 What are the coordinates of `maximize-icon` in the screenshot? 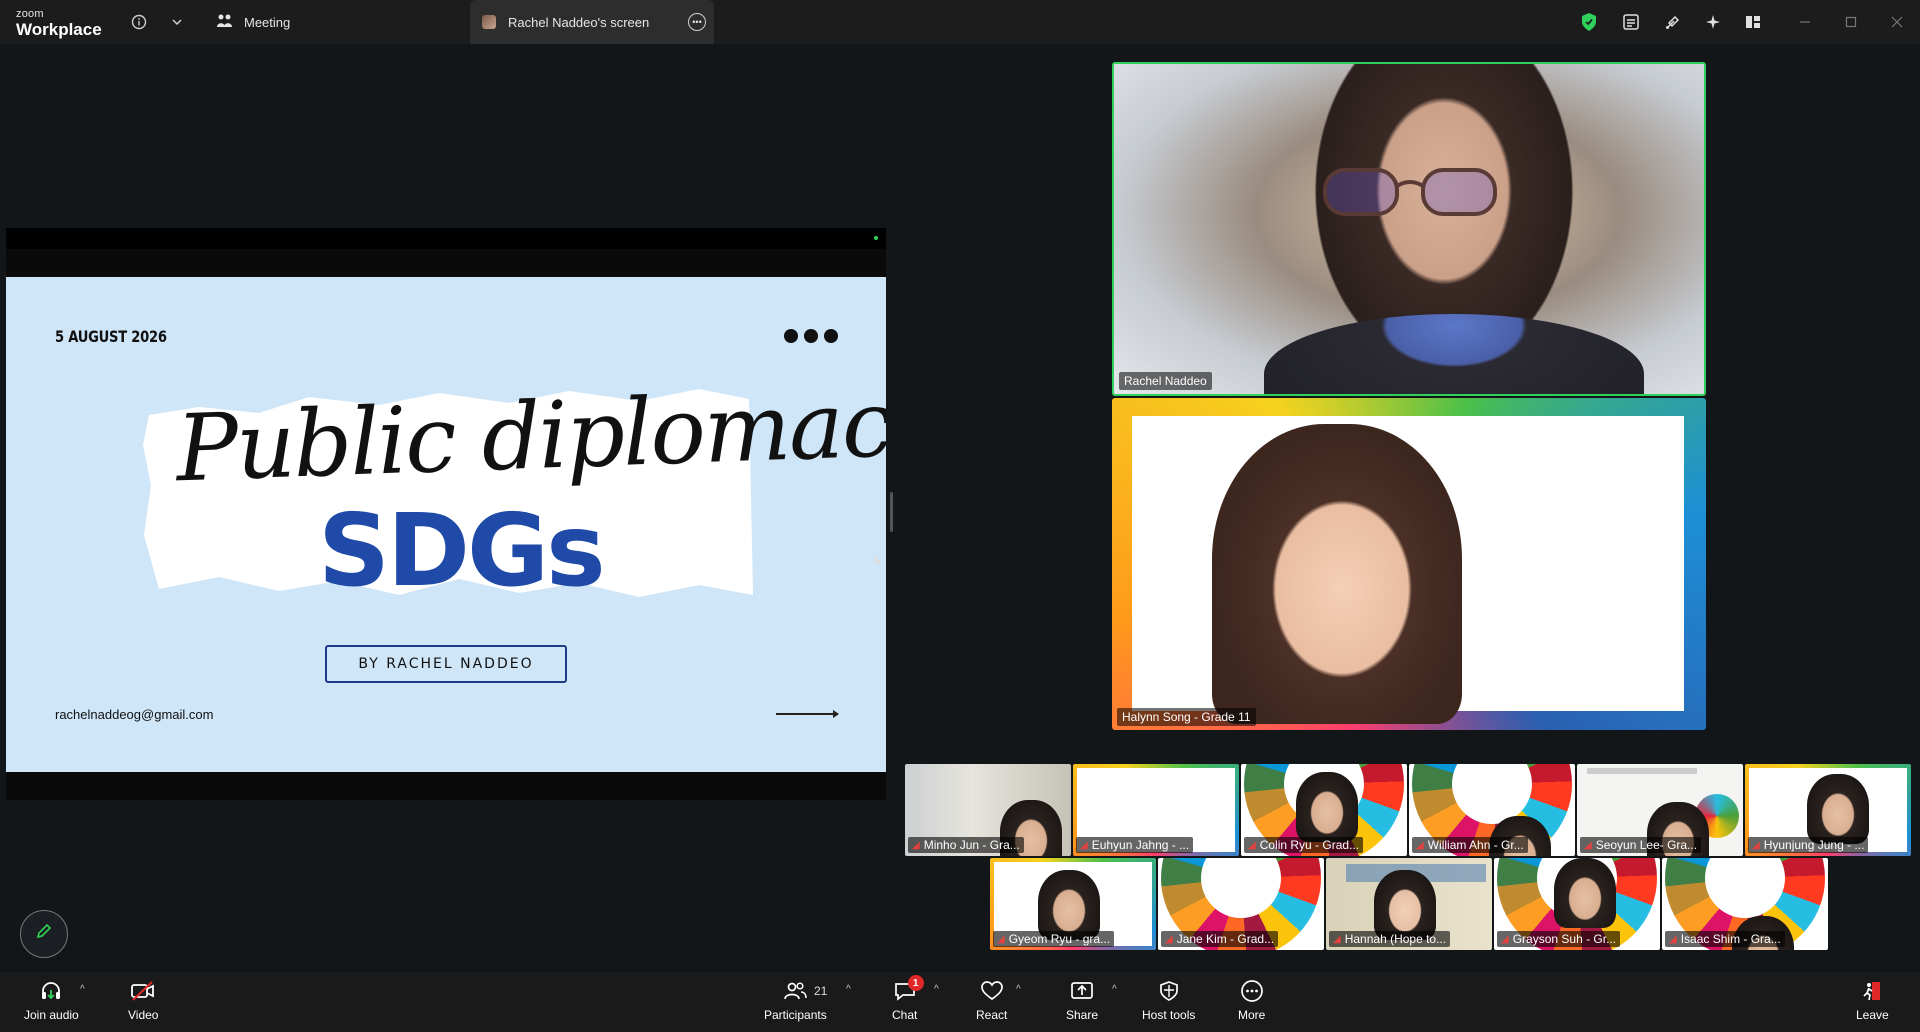 It's located at (1851, 22).